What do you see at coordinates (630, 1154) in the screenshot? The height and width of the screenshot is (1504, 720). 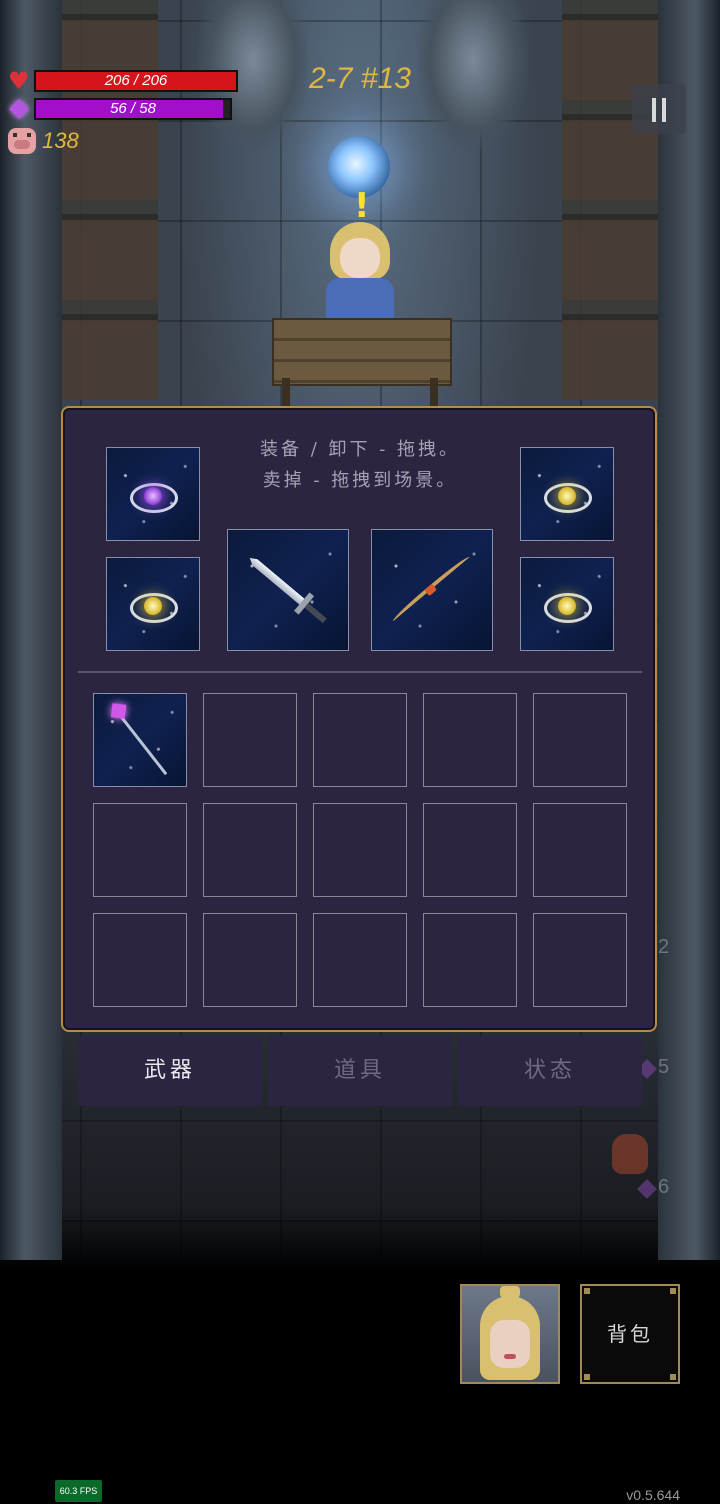 I see `potion-icon` at bounding box center [630, 1154].